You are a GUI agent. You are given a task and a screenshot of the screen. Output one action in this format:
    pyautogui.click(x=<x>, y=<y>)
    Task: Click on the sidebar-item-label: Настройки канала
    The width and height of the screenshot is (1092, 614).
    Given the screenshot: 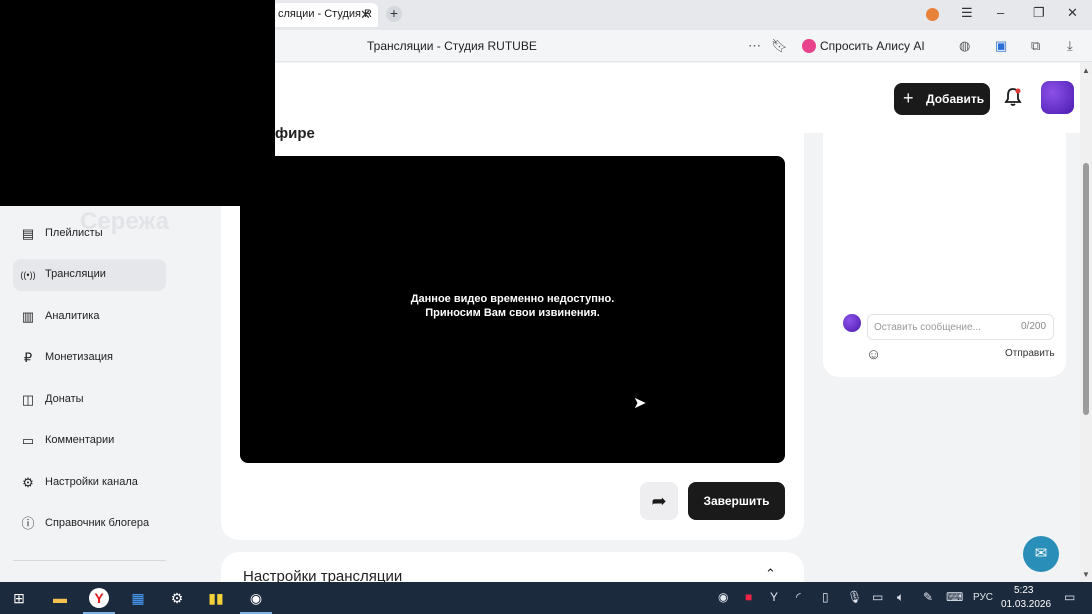 What is the action you would take?
    pyautogui.click(x=91, y=482)
    